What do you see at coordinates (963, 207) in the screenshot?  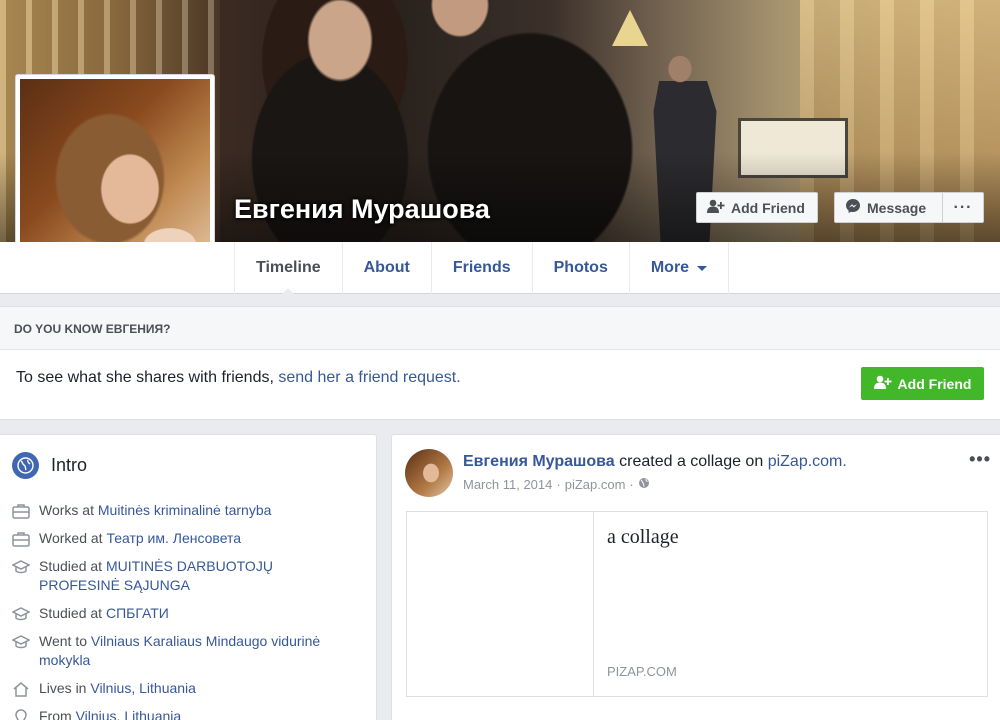 I see `more-options-button: ···` at bounding box center [963, 207].